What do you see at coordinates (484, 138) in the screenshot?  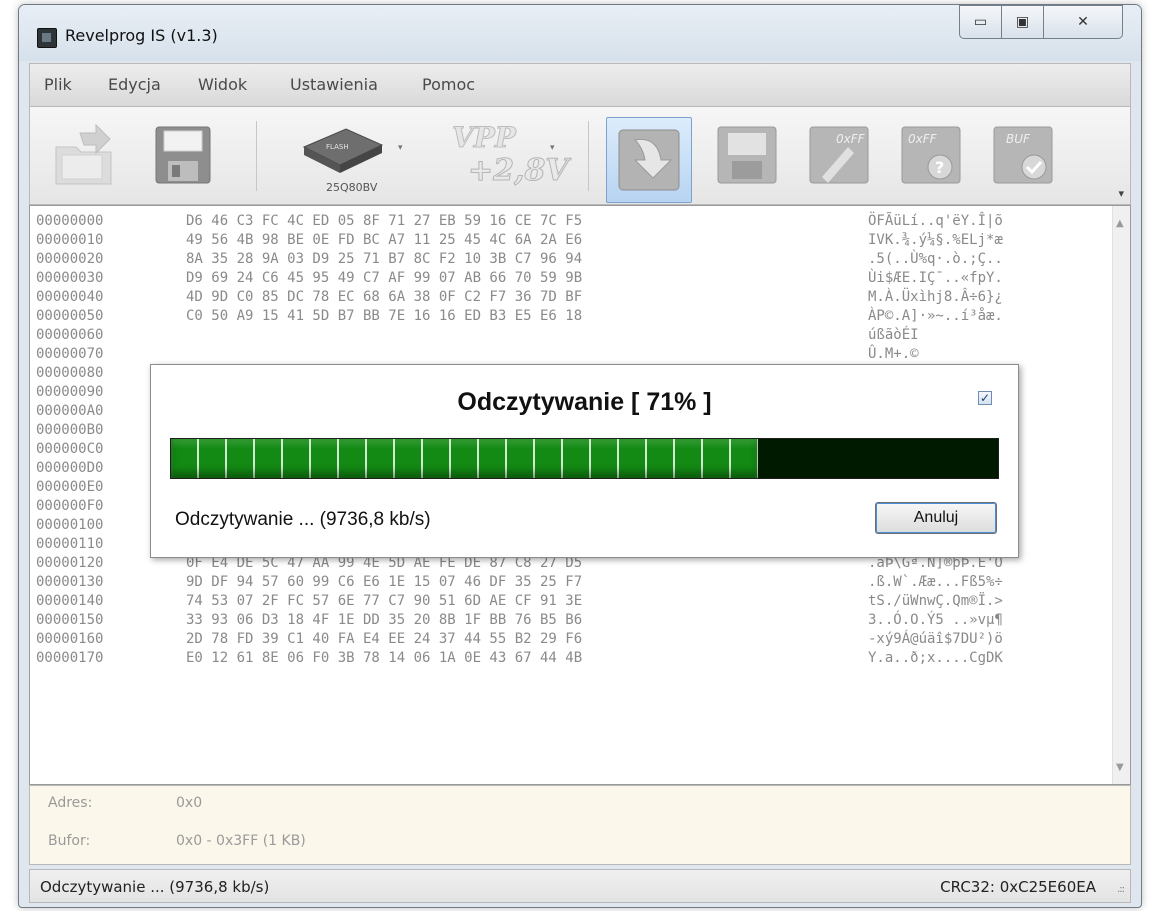 I see `vpp-label: VPP` at bounding box center [484, 138].